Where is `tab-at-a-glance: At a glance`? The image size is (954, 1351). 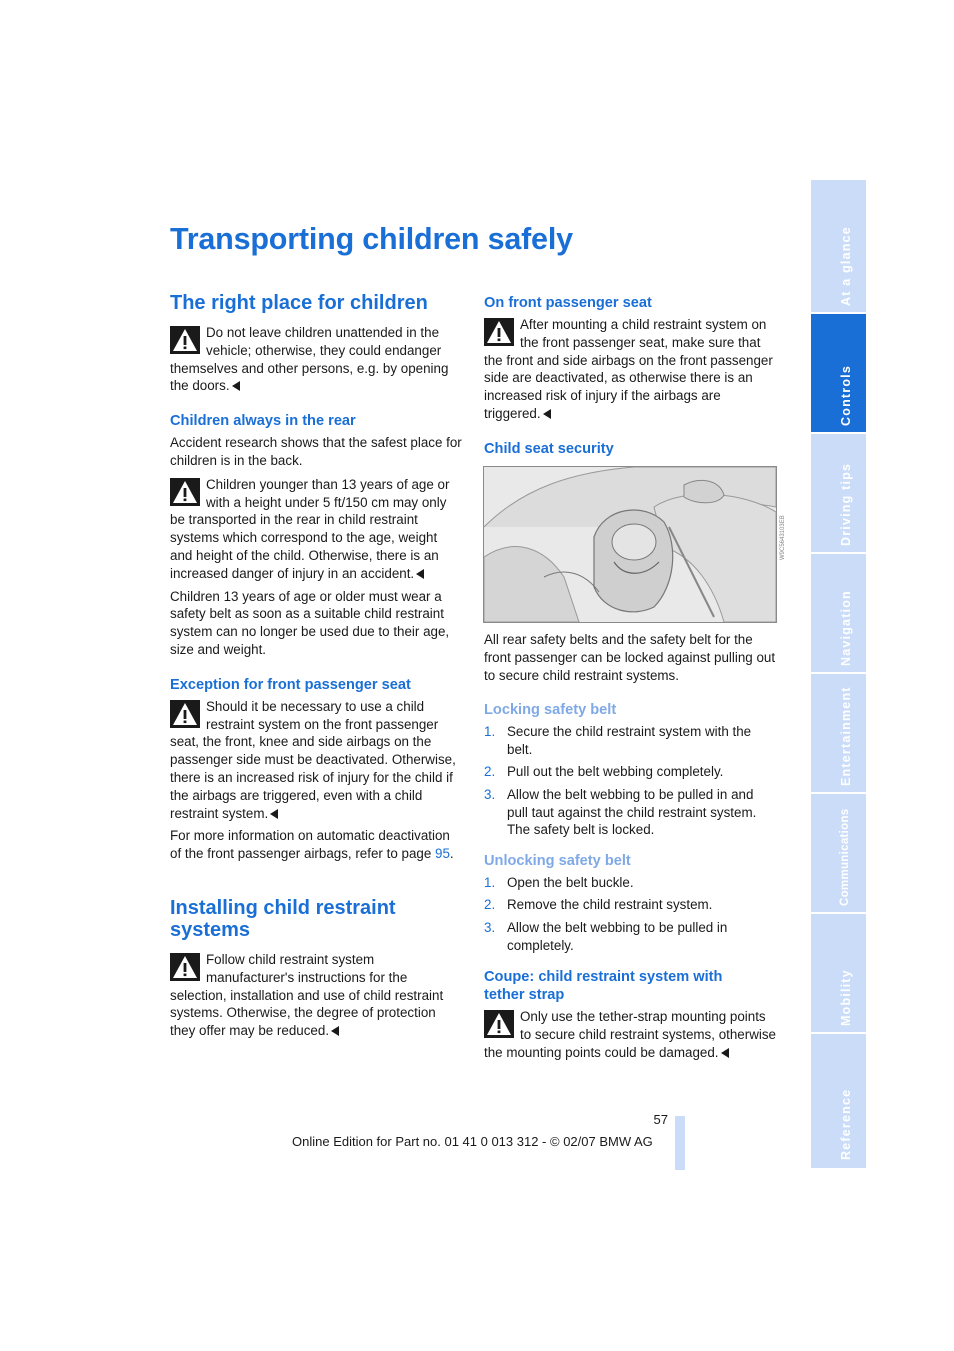 tab-at-a-glance: At a glance is located at coordinates (838, 247).